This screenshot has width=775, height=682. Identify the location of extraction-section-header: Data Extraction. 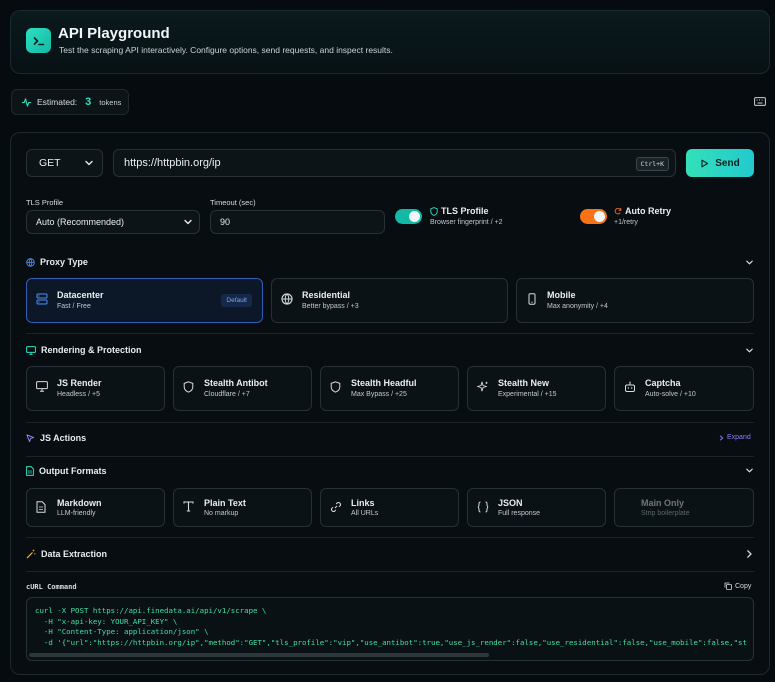
(66, 554).